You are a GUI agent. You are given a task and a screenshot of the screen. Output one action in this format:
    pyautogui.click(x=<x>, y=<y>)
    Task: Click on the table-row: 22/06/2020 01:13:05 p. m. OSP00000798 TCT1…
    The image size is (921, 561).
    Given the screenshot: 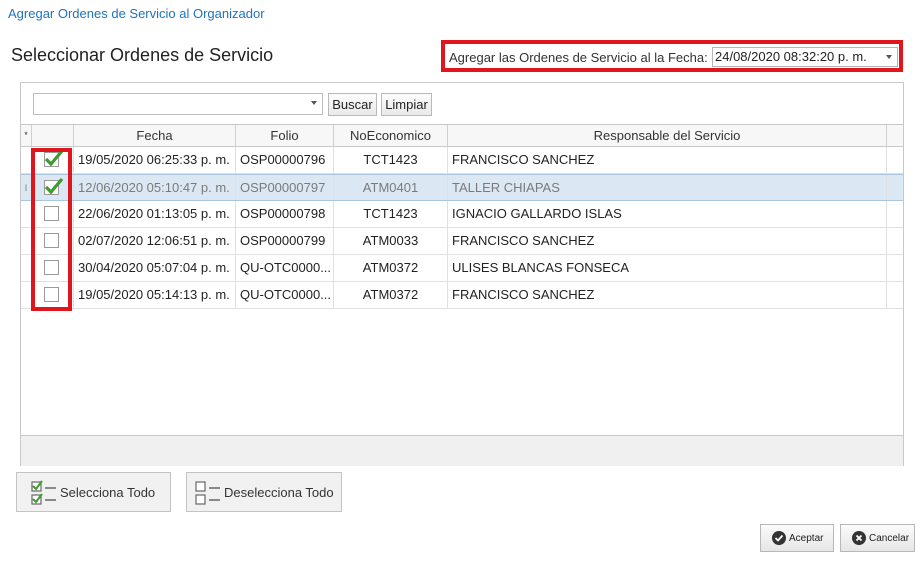 What is the action you would take?
    pyautogui.click(x=462, y=214)
    